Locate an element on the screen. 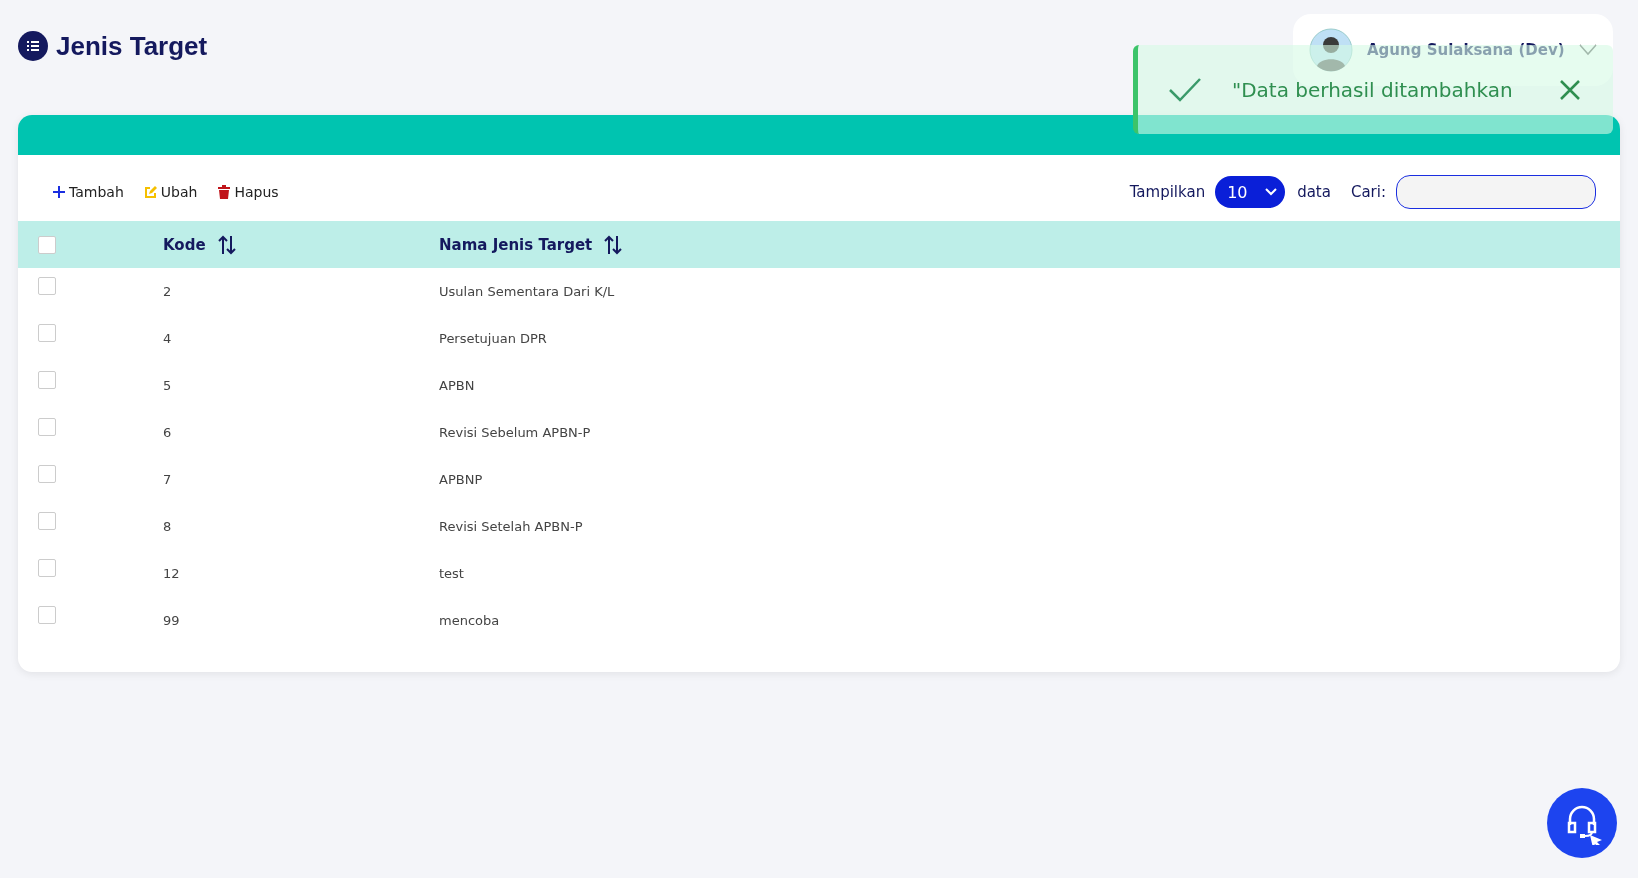  table-cell: 6 is located at coordinates (167, 432).